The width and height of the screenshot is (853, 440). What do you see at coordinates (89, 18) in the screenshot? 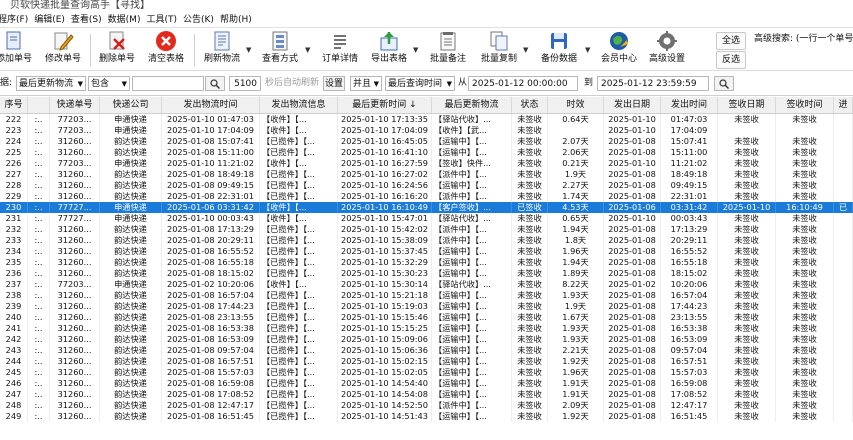
I see `menu-view: 查看(S)` at bounding box center [89, 18].